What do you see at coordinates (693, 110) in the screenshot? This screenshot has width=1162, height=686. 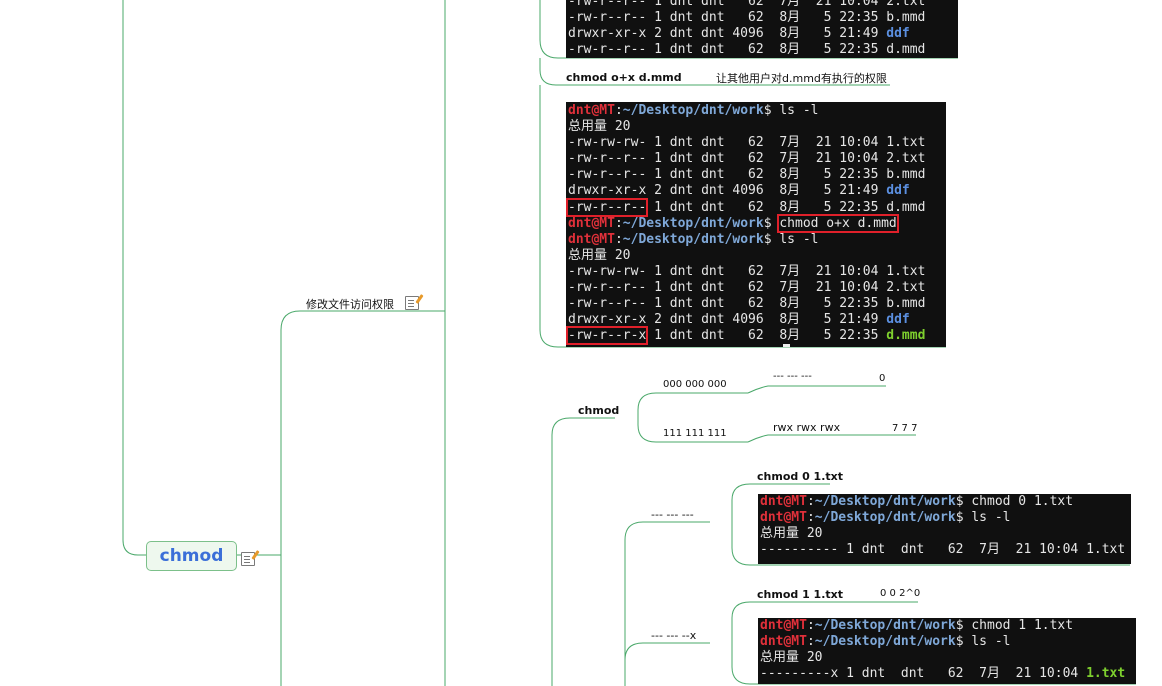 I see `prompt-path: ~/Desktop/dnt/work` at bounding box center [693, 110].